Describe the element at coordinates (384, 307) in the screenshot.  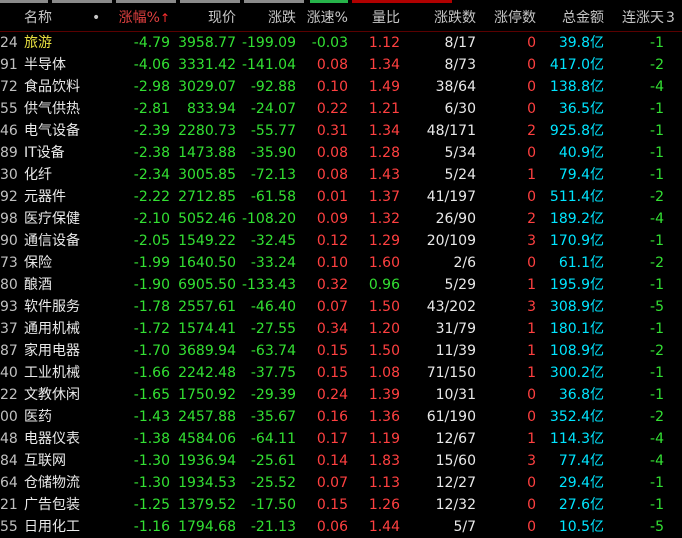
I see `row-volume-ratio: 1.50` at that location.